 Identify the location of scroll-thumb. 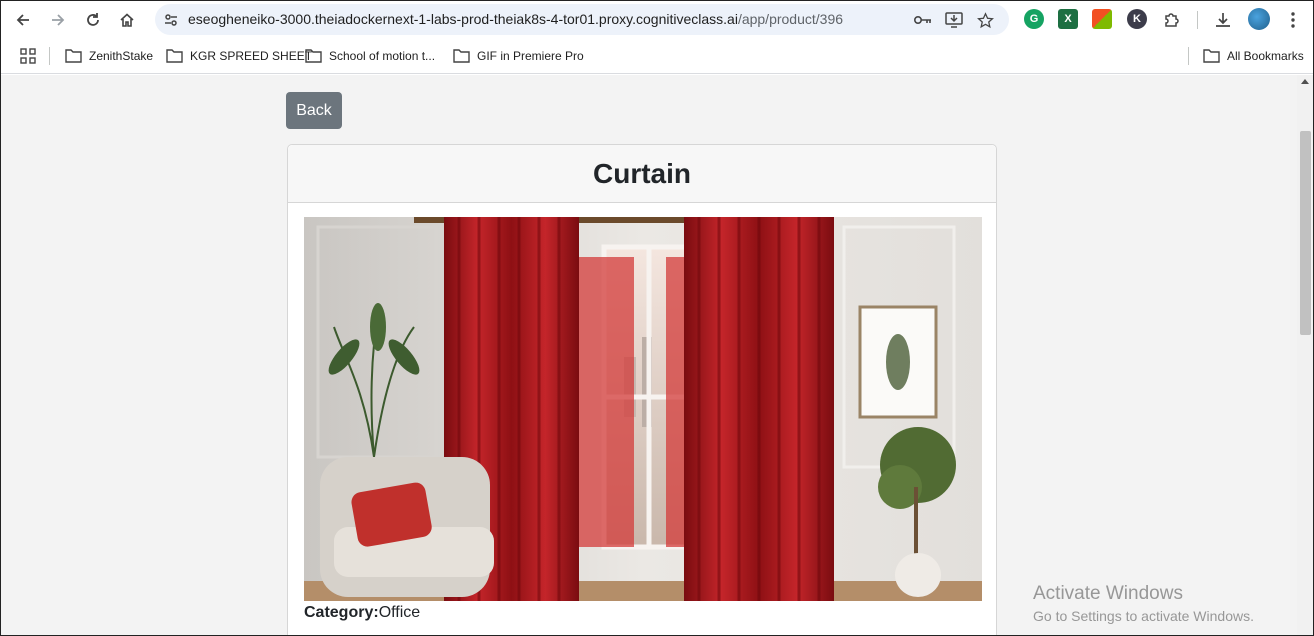
(1305, 233).